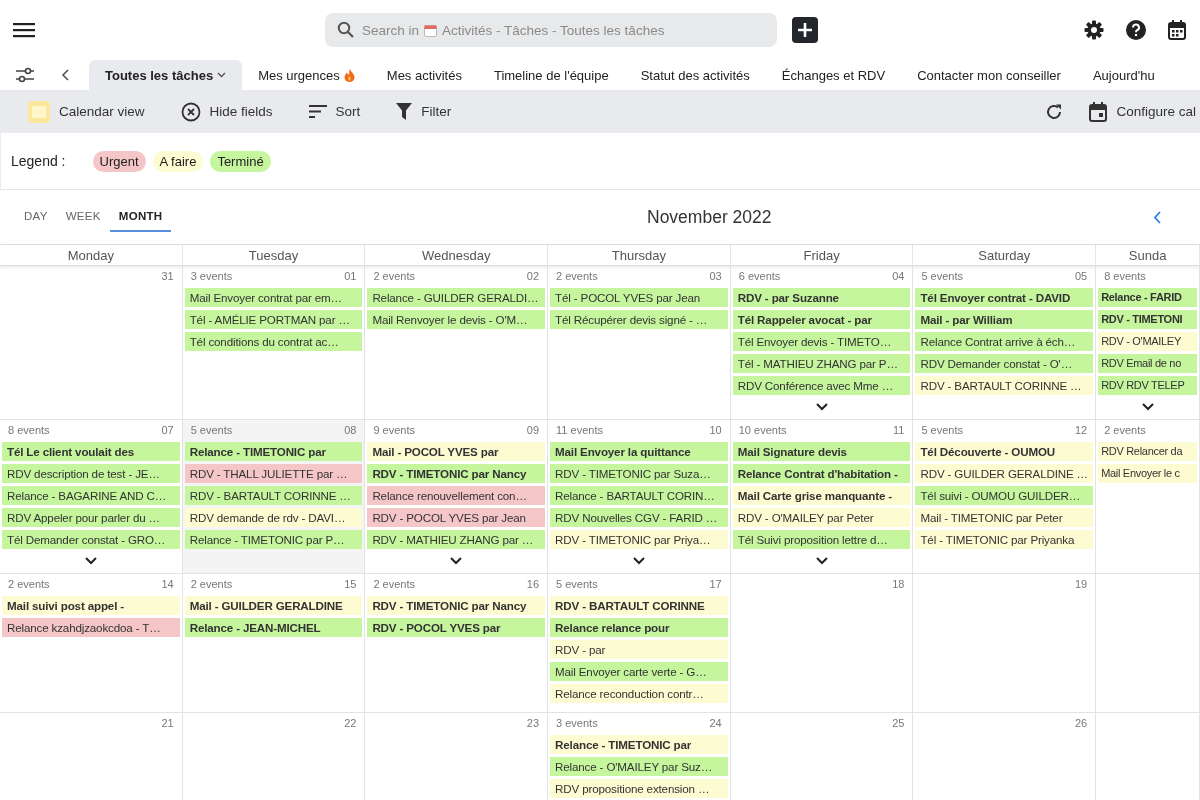 This screenshot has height=800, width=1200. What do you see at coordinates (1136, 30) in the screenshot?
I see `help-icon` at bounding box center [1136, 30].